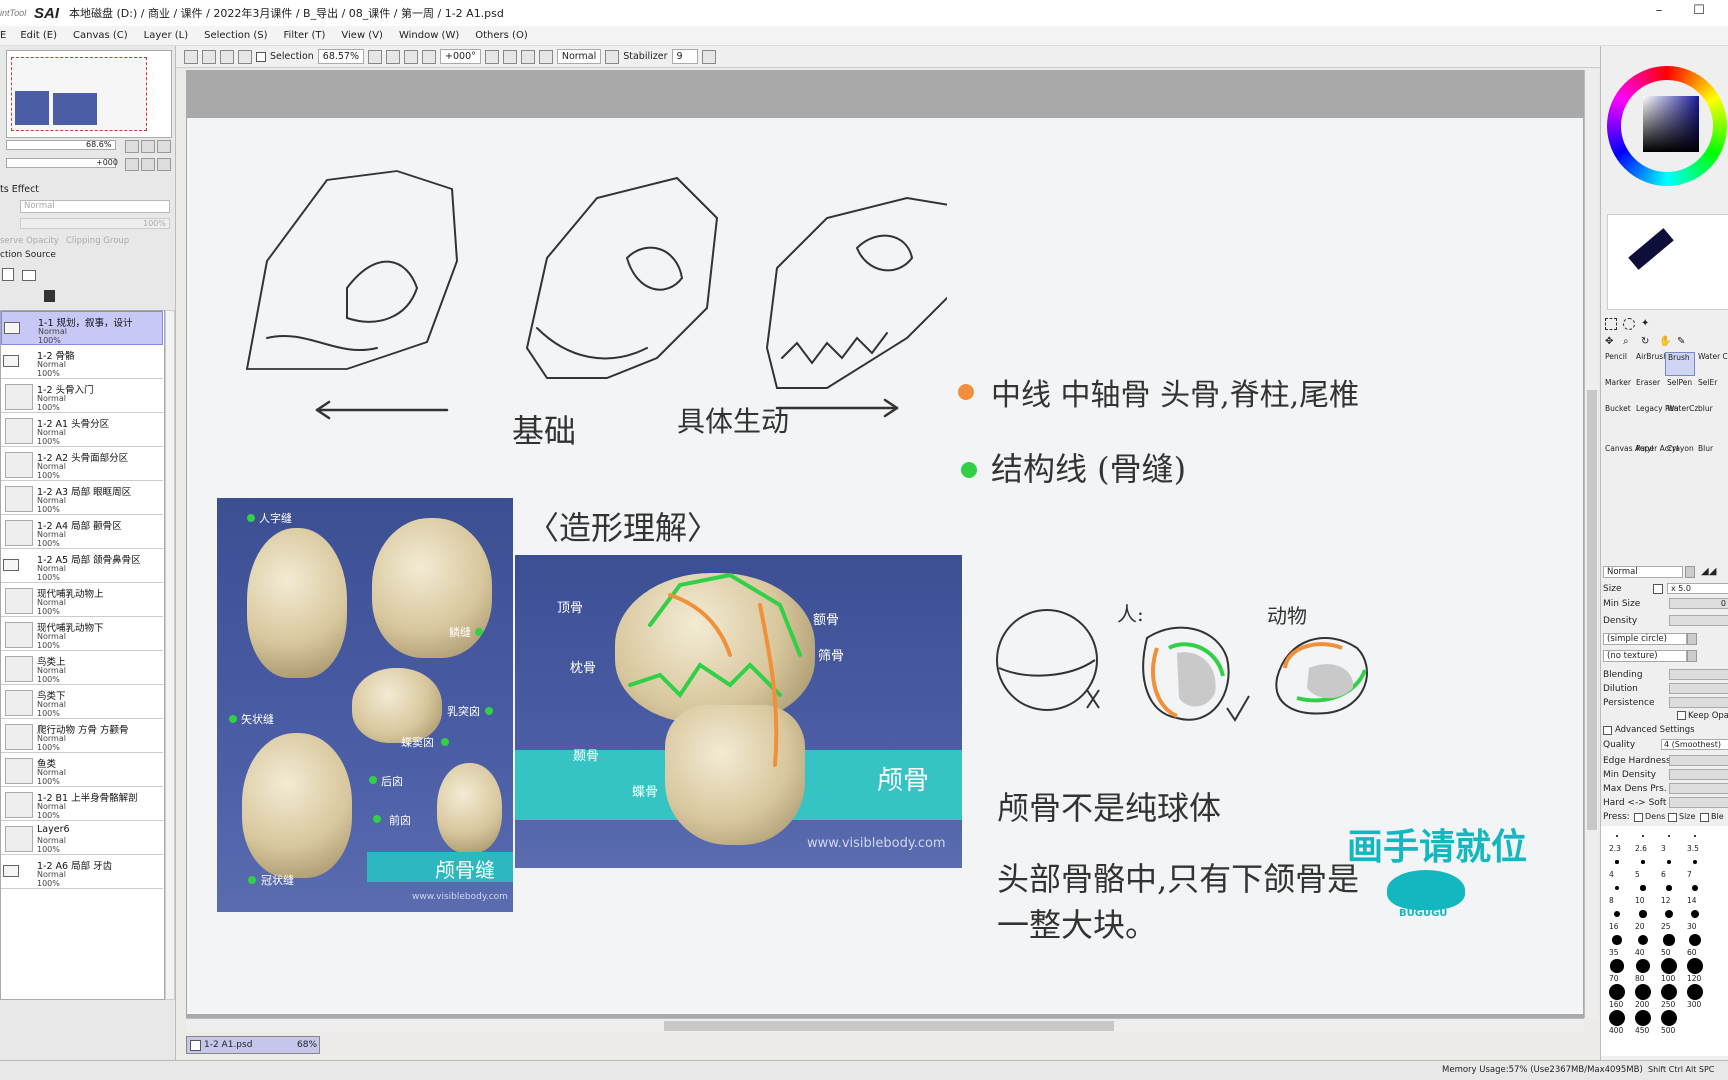  I want to click on move-icon: ✥, so click(1609, 341).